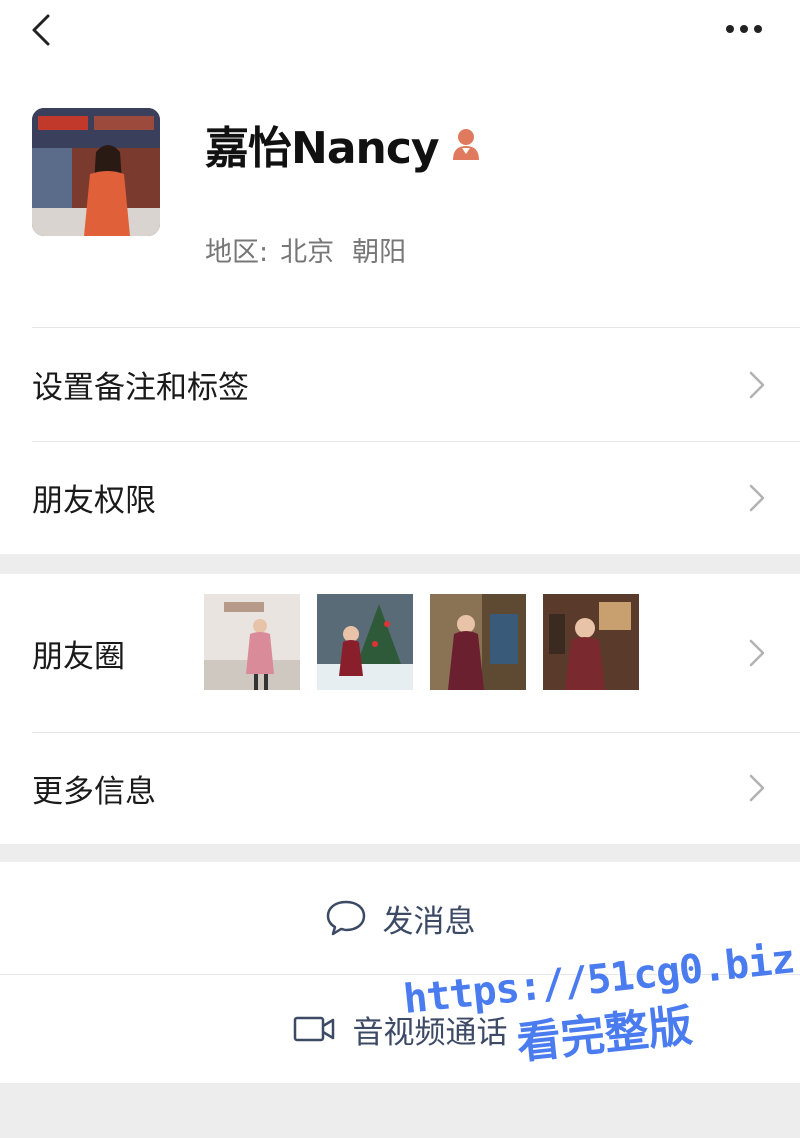 The image size is (800, 1138). I want to click on moments-label: 朋友圈, so click(78, 656).